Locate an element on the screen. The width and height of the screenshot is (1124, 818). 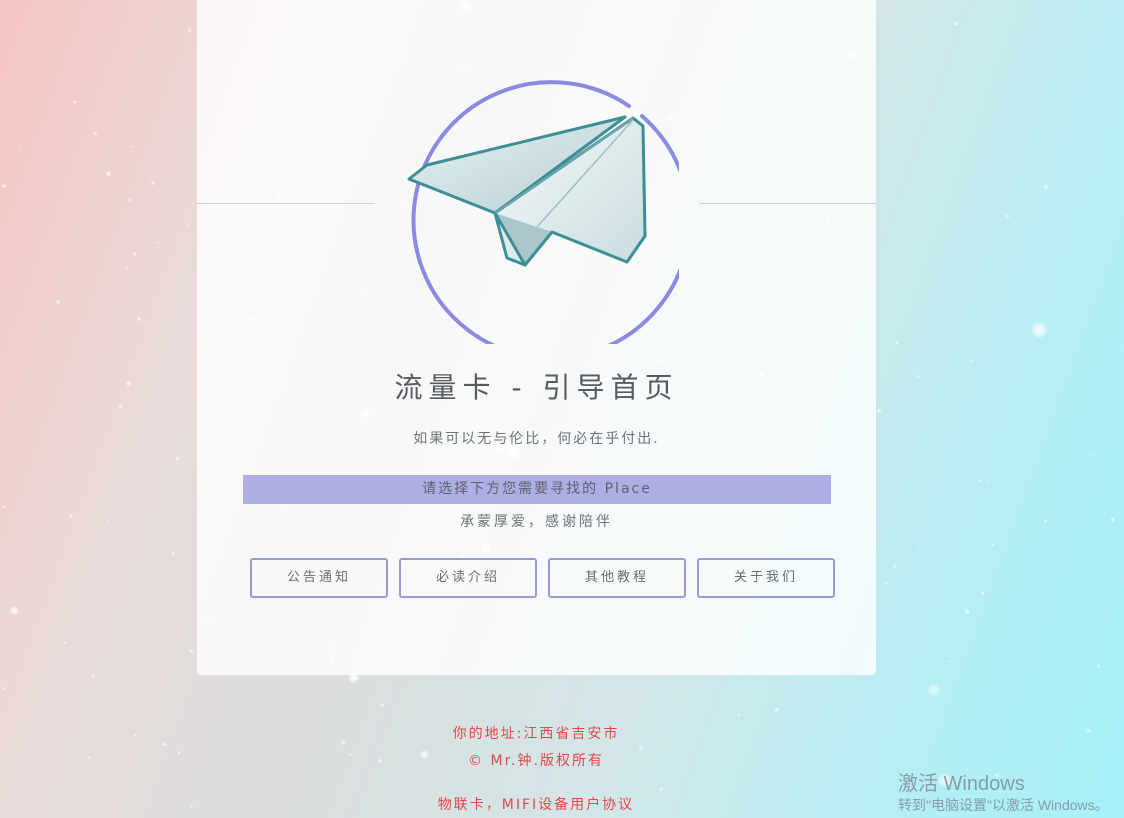
divider-right is located at coordinates (787, 203).